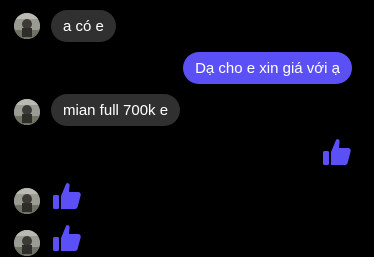 The height and width of the screenshot is (257, 374). I want to click on message-text: Dạ cho e xin giá với ạ, so click(267, 68).